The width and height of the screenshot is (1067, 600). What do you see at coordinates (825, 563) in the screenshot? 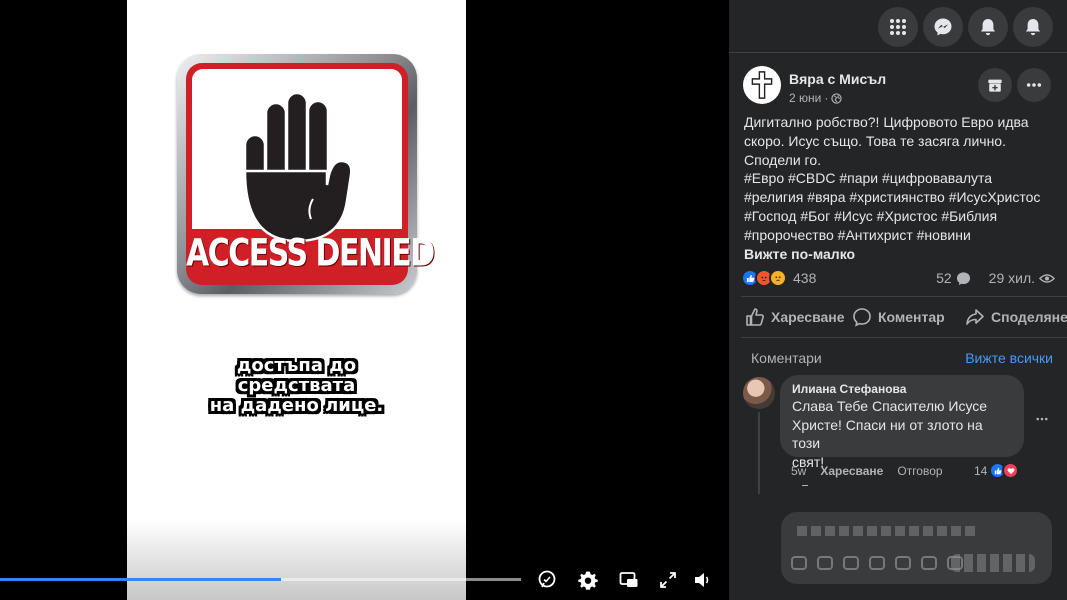
I see `emoji-icon` at bounding box center [825, 563].